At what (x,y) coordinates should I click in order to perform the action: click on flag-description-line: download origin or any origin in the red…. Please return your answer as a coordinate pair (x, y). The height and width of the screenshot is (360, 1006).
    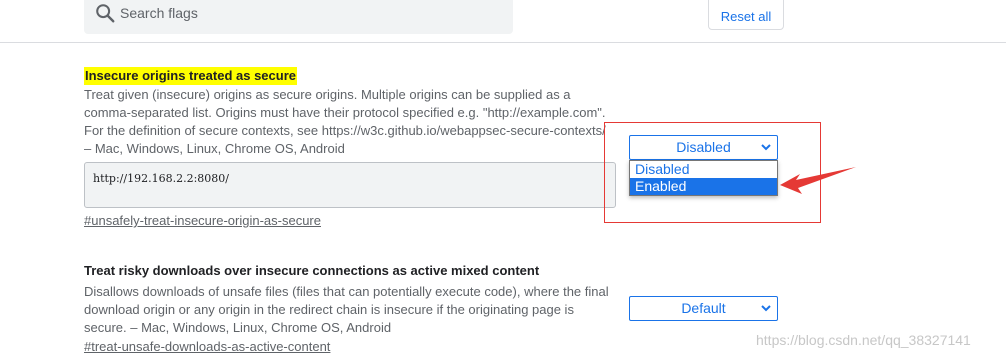
    Looking at the image, I should click on (329, 309).